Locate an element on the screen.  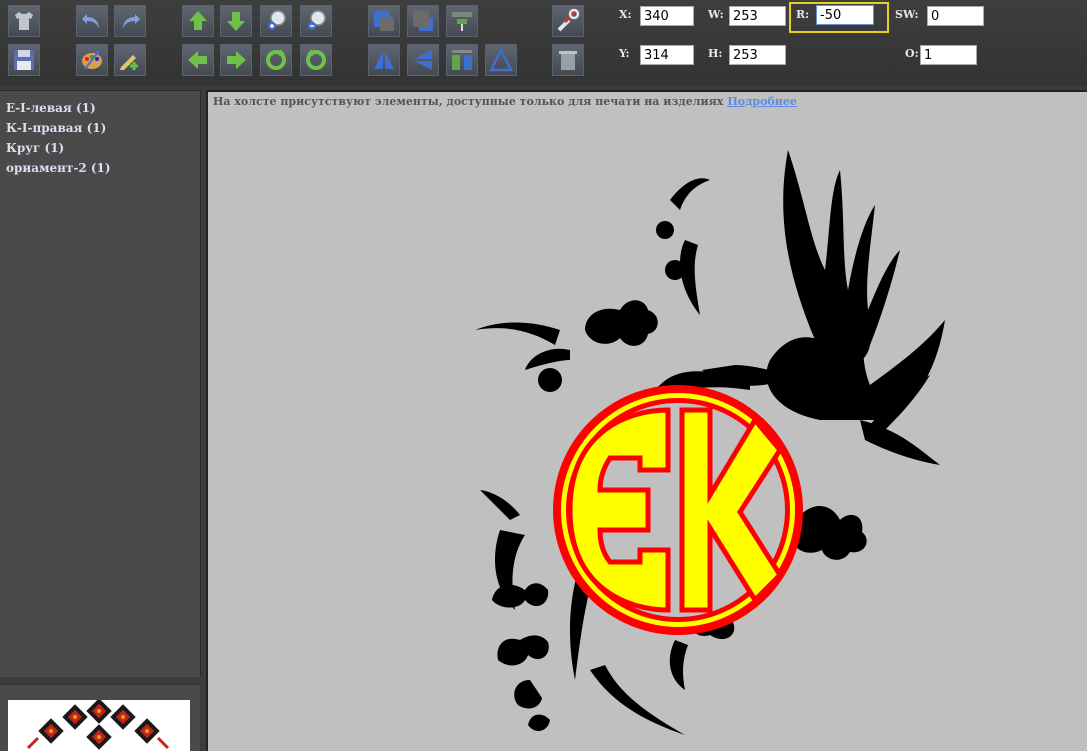
flip-horizontal-button is located at coordinates (384, 60).